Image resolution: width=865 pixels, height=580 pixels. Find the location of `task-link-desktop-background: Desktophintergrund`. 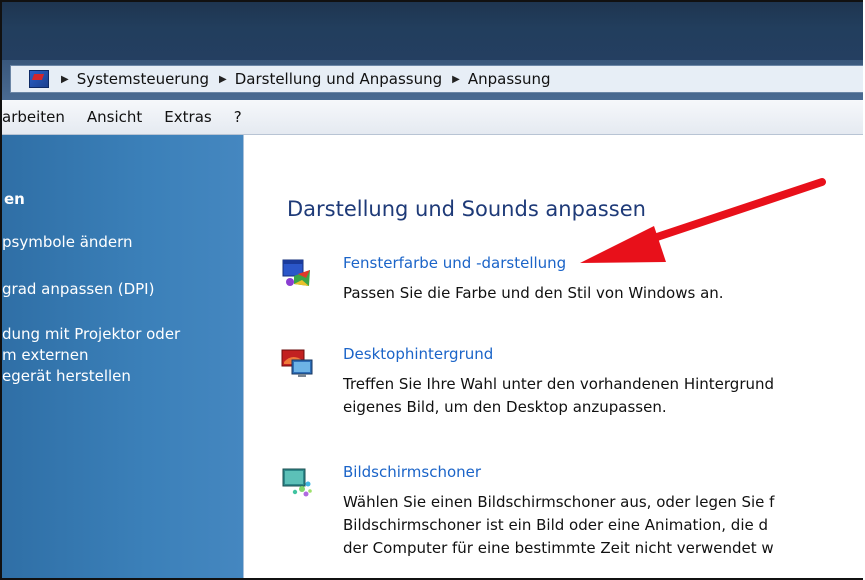

task-link-desktop-background: Desktophintergrund is located at coordinates (418, 354).